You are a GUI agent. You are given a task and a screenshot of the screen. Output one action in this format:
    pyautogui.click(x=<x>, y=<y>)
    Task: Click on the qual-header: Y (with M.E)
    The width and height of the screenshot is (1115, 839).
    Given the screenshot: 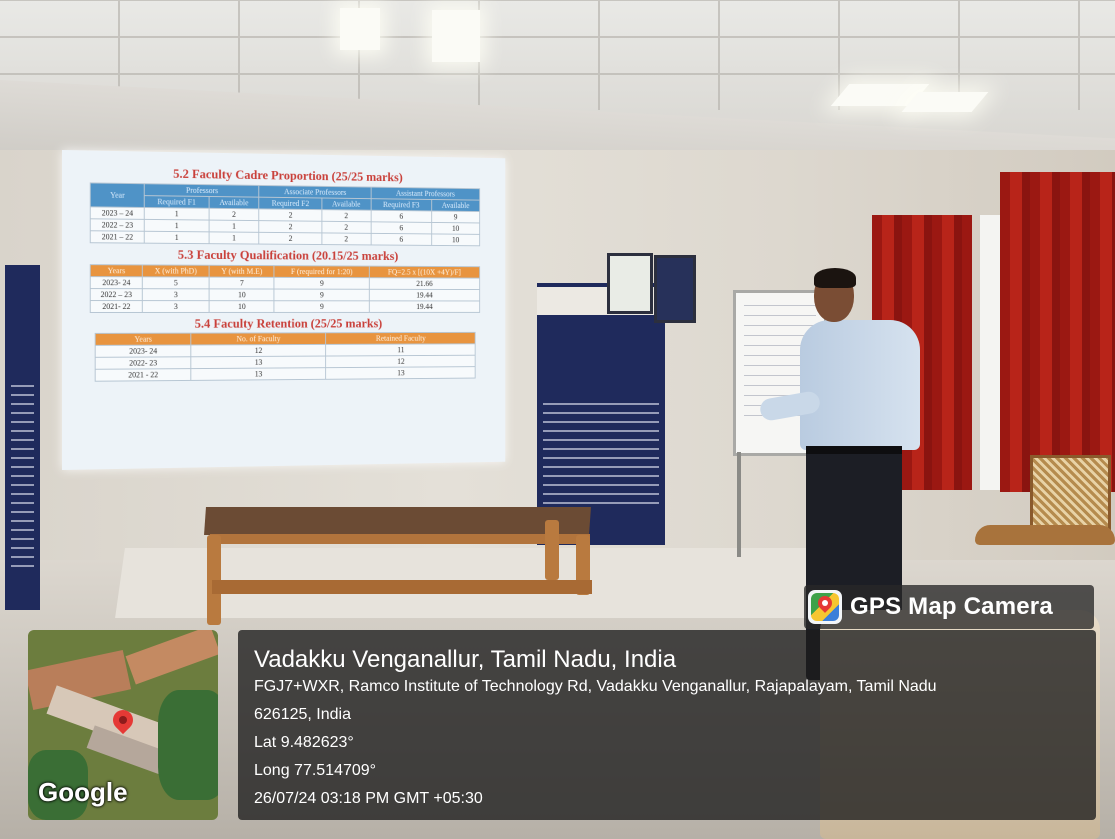 What is the action you would take?
    pyautogui.click(x=241, y=271)
    